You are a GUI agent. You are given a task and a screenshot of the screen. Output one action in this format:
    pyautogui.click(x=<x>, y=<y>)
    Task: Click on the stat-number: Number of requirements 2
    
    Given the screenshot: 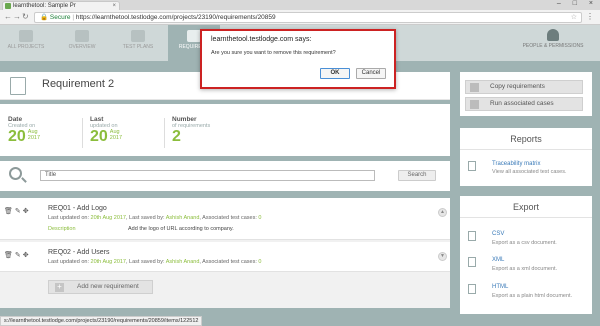 What is the action you would take?
    pyautogui.click(x=191, y=130)
    